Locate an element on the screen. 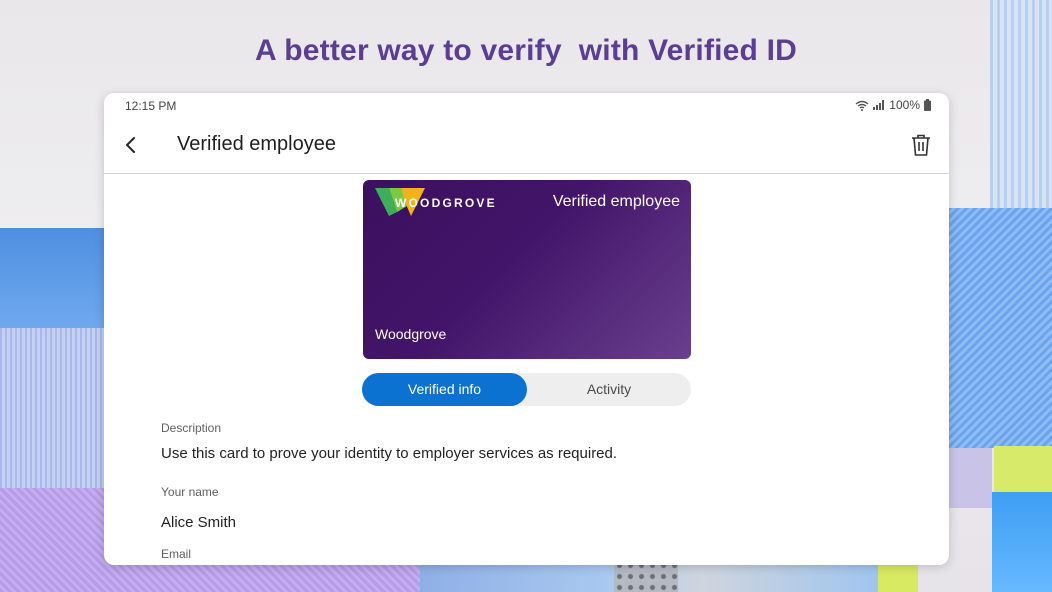 The height and width of the screenshot is (592, 1052). name-value: Alice Smith is located at coordinates (199, 522).